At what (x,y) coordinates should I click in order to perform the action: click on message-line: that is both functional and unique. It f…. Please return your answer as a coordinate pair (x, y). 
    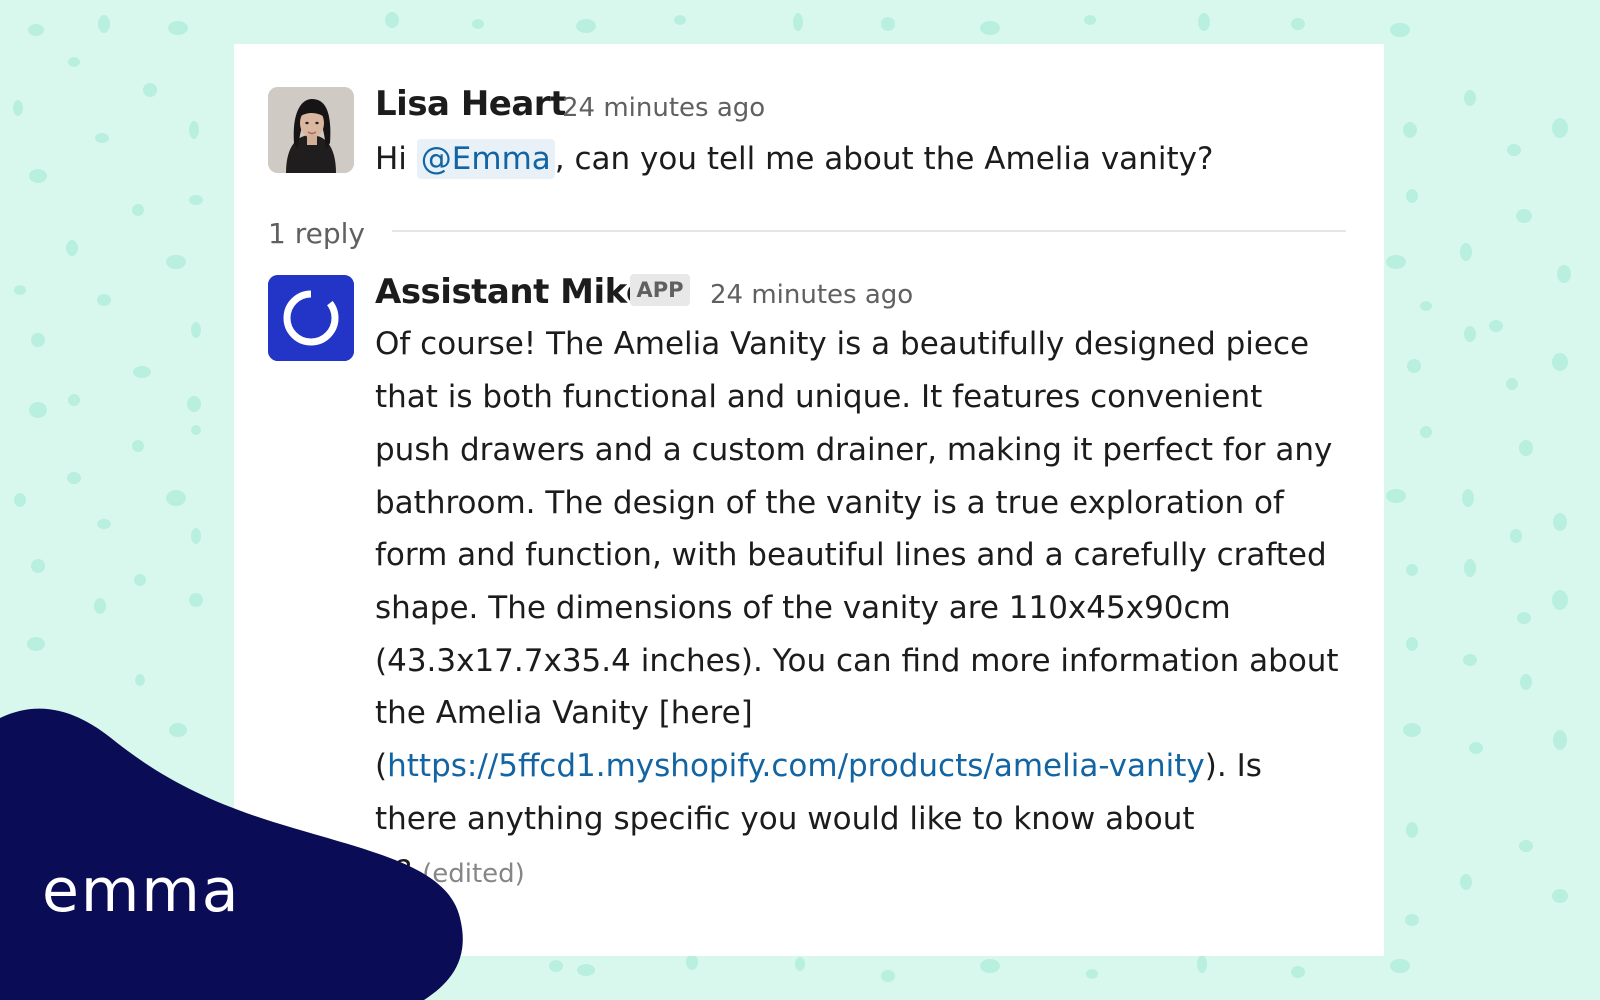
    Looking at the image, I should click on (819, 397).